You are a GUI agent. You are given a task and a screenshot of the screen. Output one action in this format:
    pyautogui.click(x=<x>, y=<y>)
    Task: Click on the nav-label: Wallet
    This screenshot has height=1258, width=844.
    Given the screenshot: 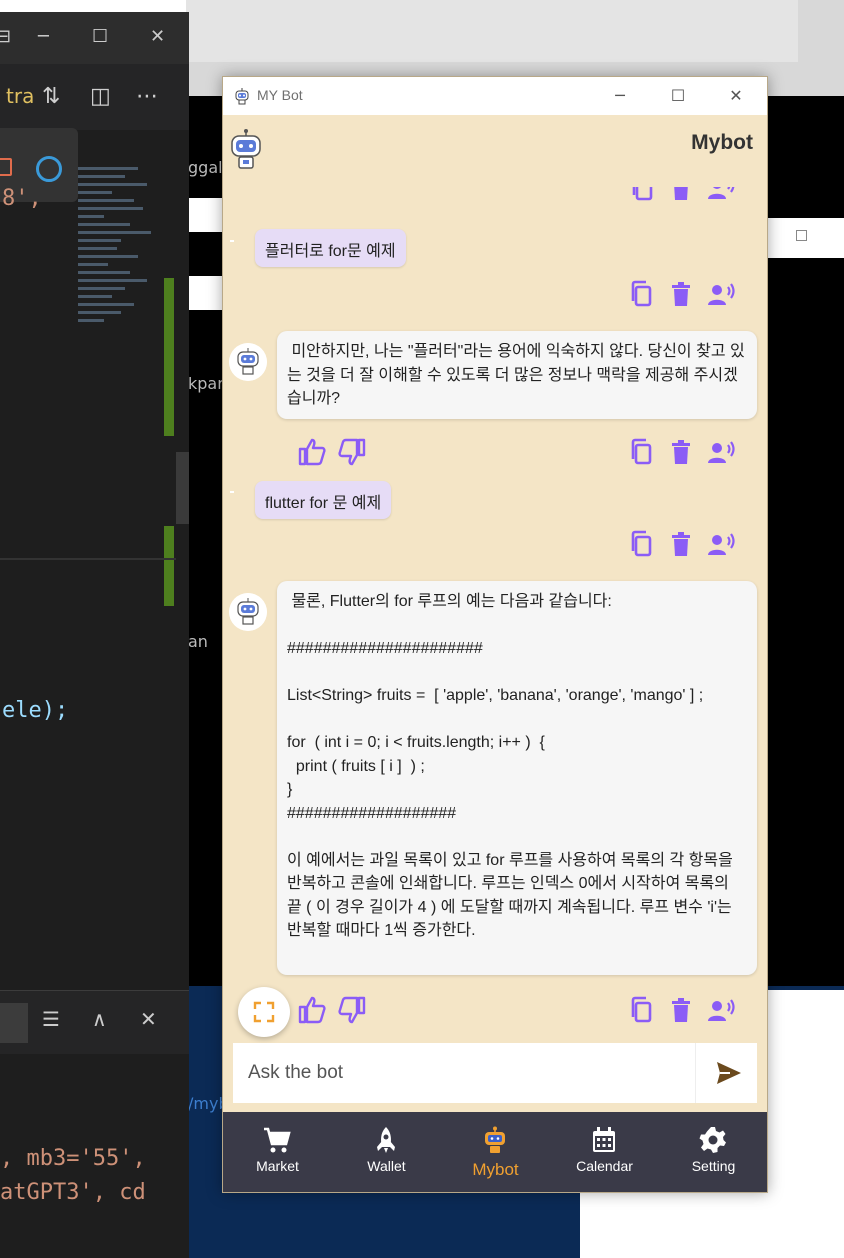 What is the action you would take?
    pyautogui.click(x=386, y=1166)
    